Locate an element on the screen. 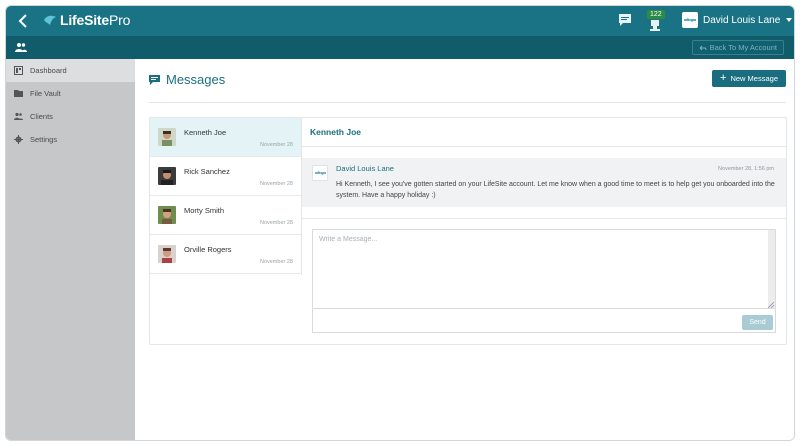 The image size is (800, 447). top-header: LifeSitePro 122 David Louis Lane is located at coordinates (400, 21).